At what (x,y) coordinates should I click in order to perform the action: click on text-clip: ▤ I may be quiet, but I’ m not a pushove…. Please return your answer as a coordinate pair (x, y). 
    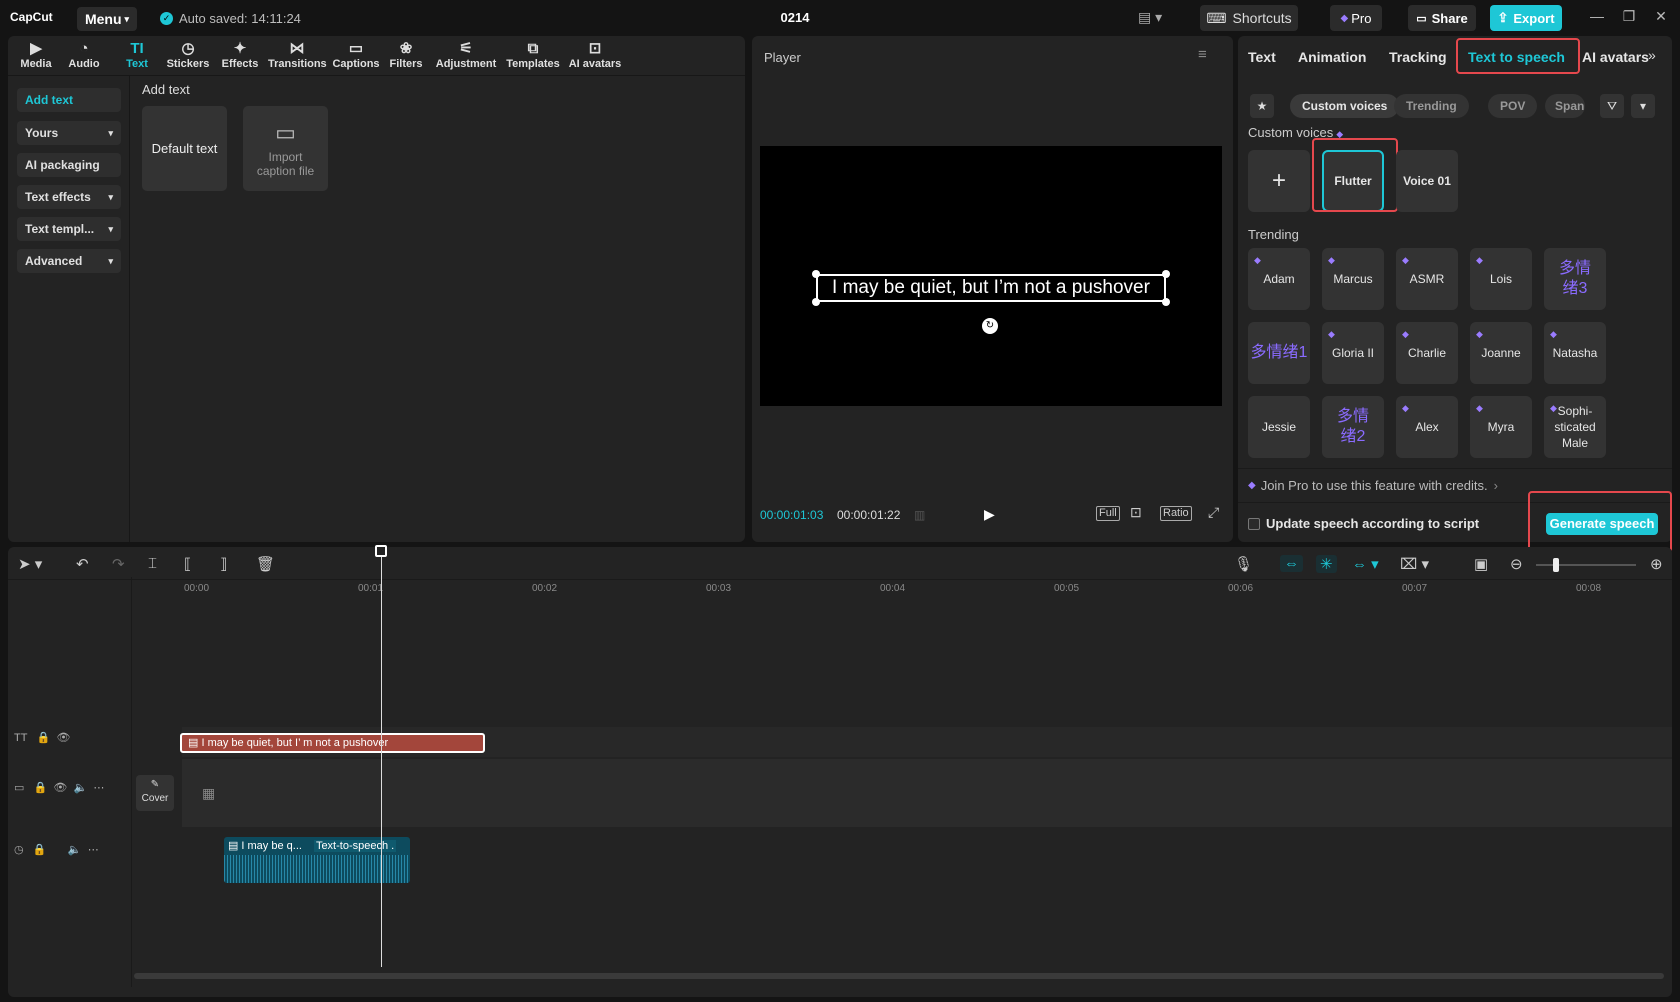
    Looking at the image, I should click on (332, 743).